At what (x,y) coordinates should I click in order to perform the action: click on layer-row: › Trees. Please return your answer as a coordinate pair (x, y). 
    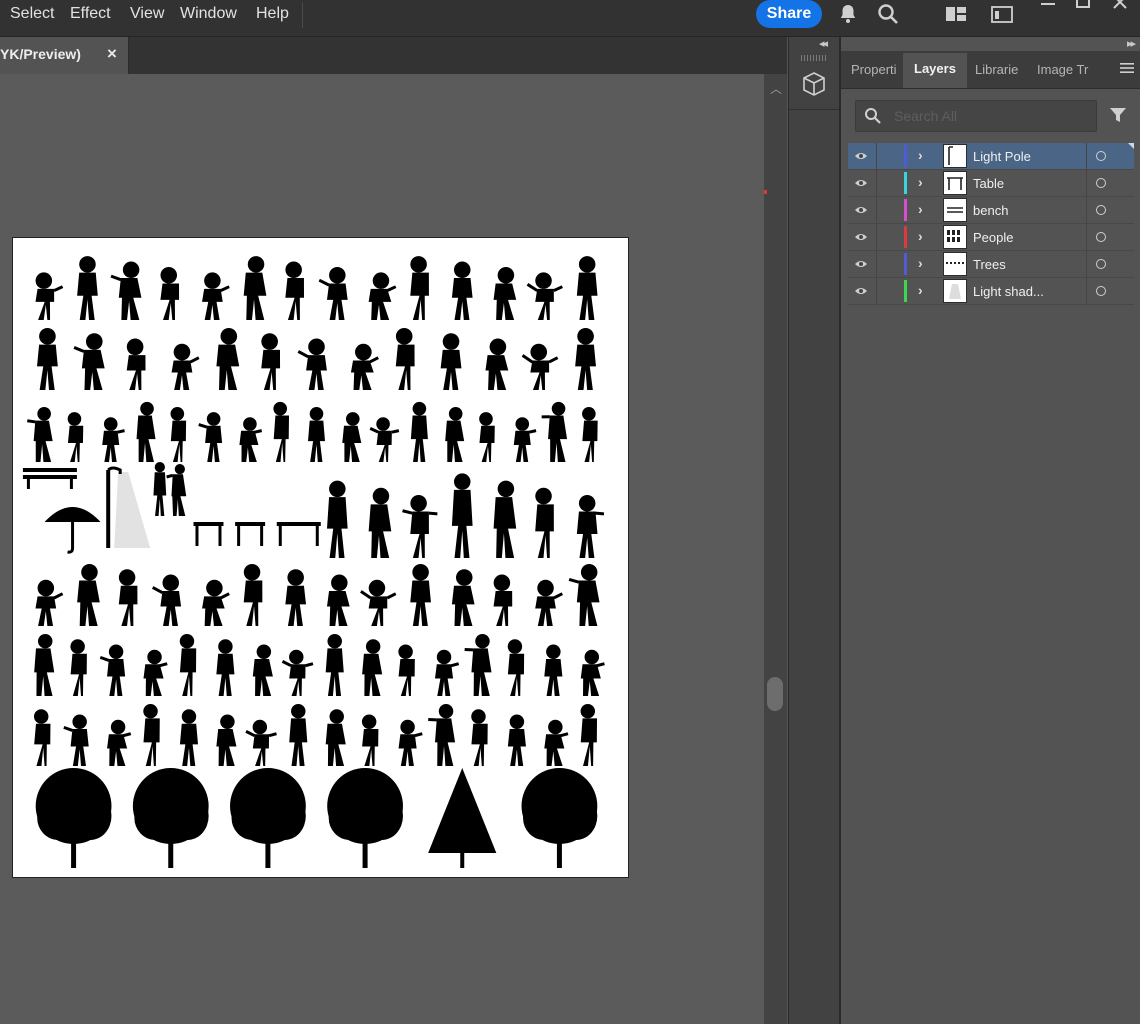
    Looking at the image, I should click on (991, 264).